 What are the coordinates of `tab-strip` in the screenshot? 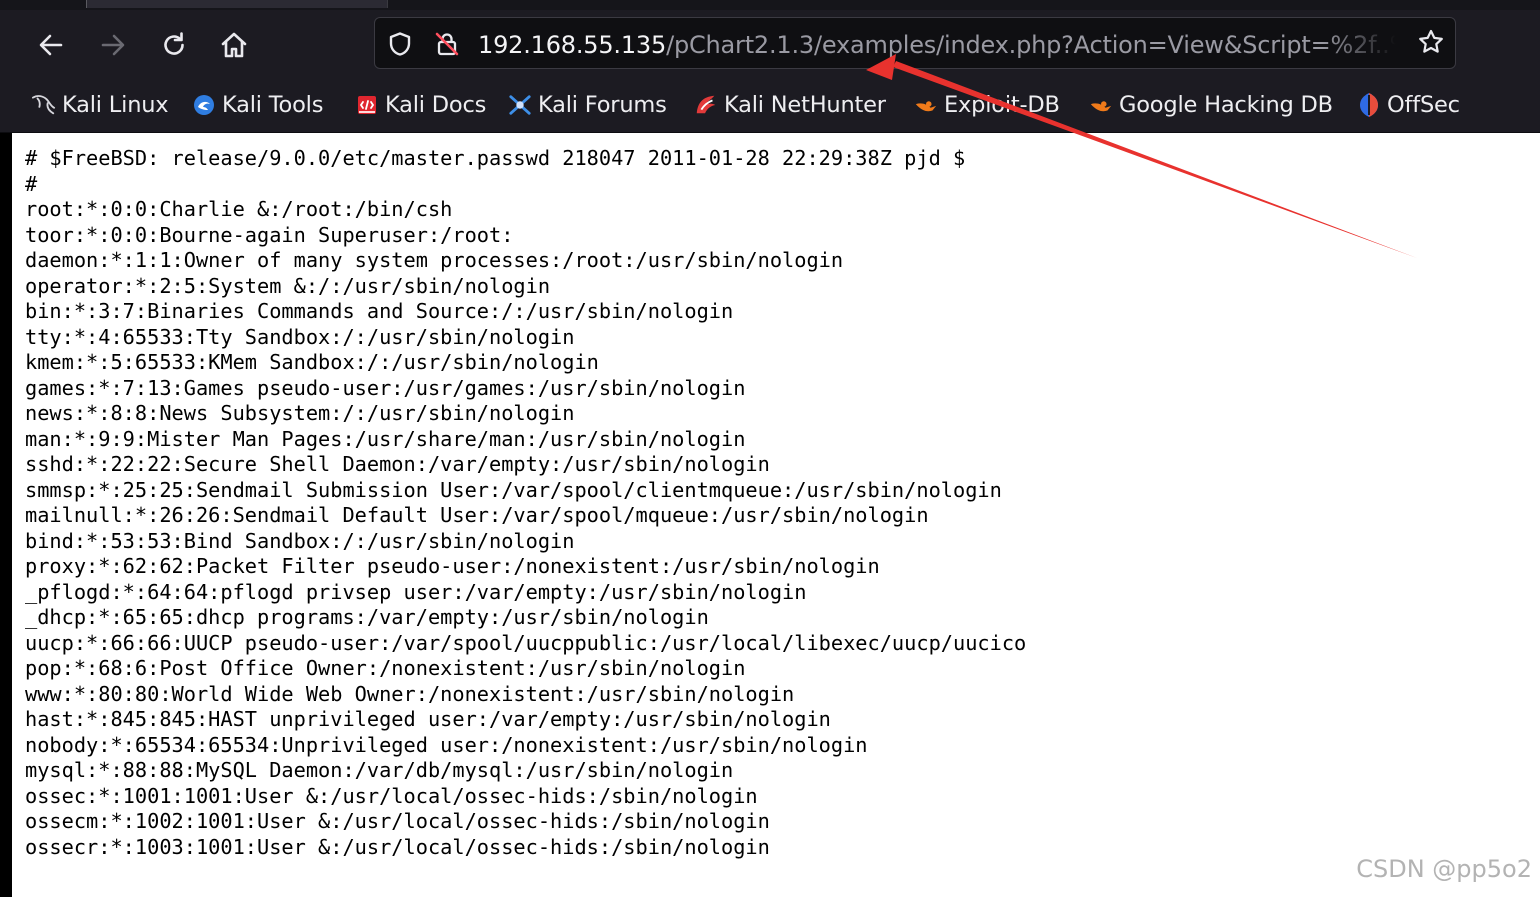 It's located at (770, 5).